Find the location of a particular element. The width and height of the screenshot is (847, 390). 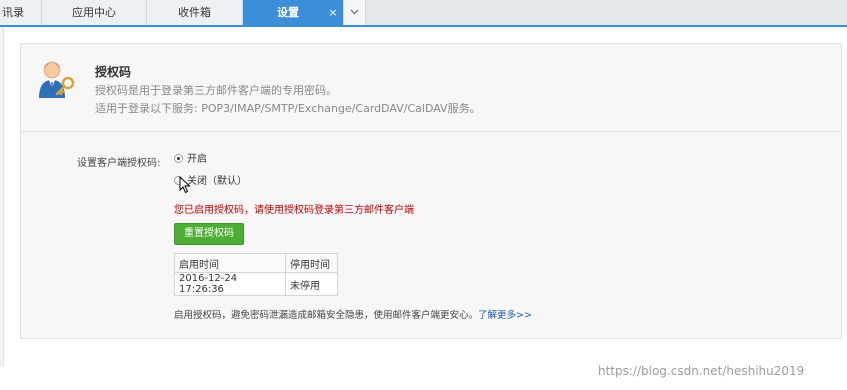

table-cell-disable-time: 未停用 is located at coordinates (311, 284).